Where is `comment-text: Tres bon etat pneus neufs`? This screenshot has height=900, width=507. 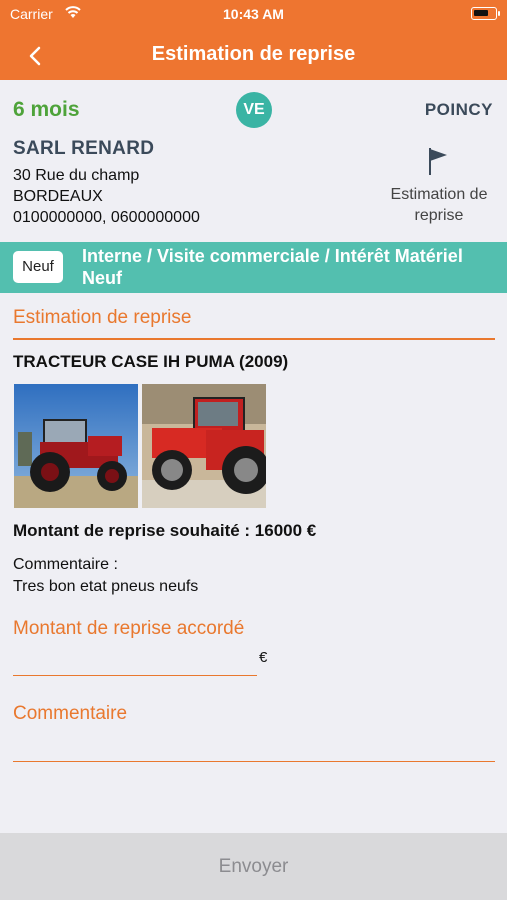
comment-text: Tres bon etat pneus neufs is located at coordinates (106, 586).